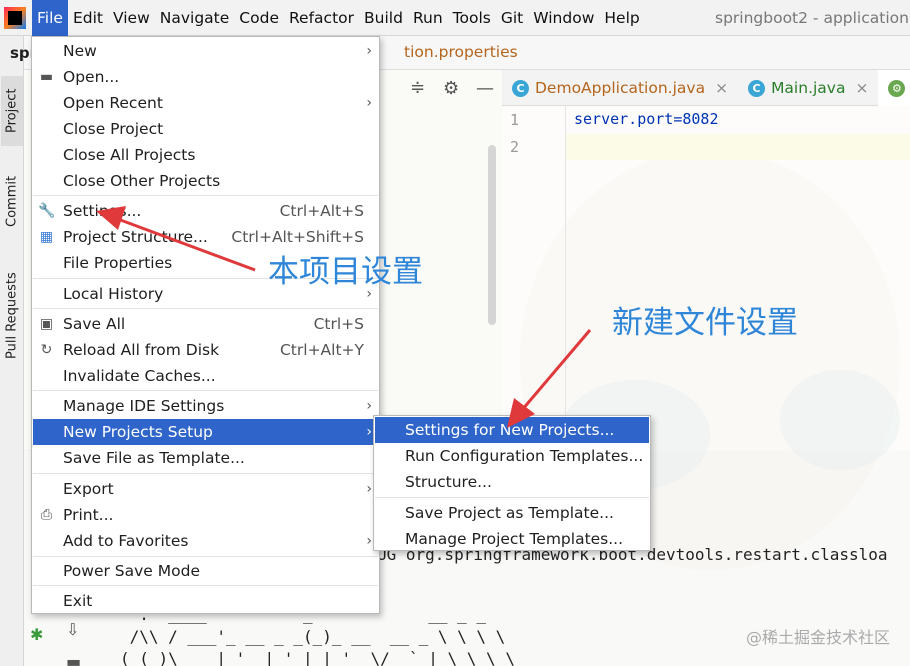  Describe the element at coordinates (185, 244) in the screenshot. I see `arrow-to-settings` at that location.